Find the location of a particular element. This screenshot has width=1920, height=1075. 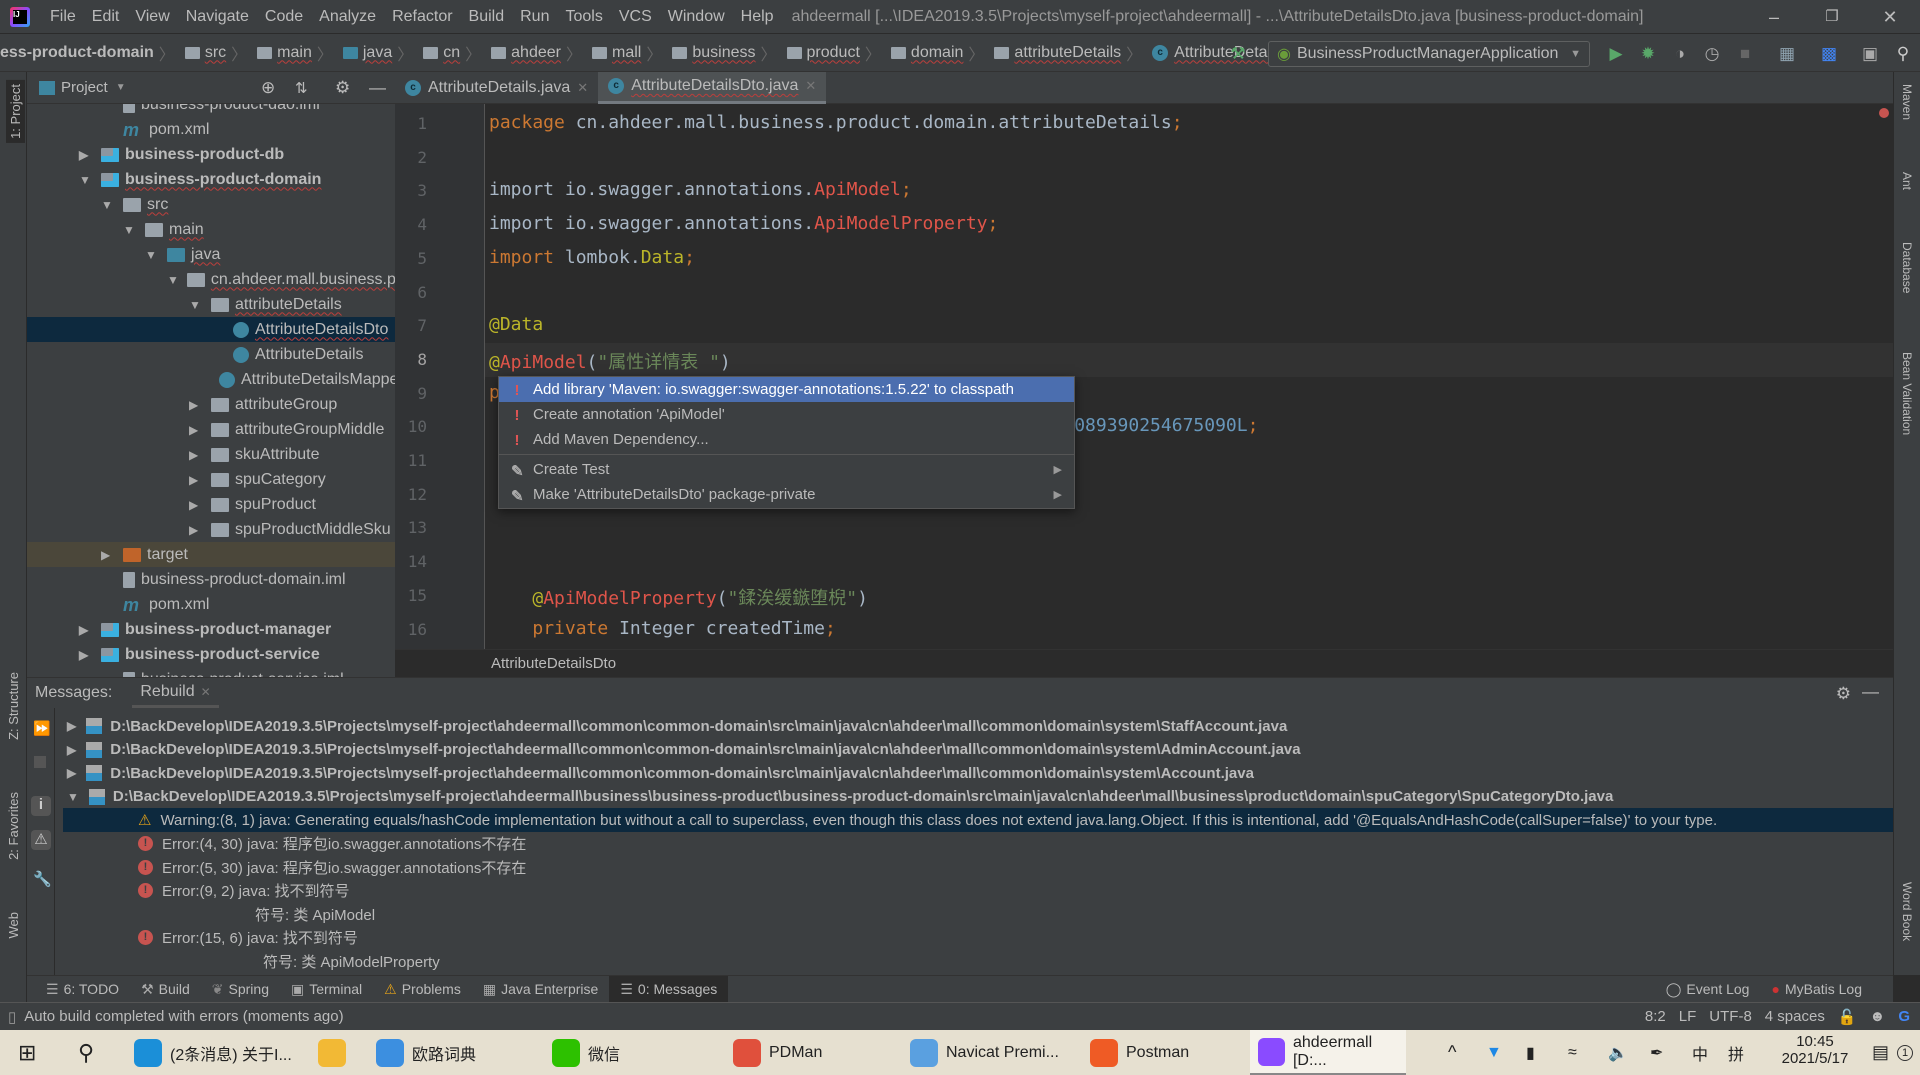

breadcrumb-item: attributeDetails 〉 is located at coordinates (1065, 53).